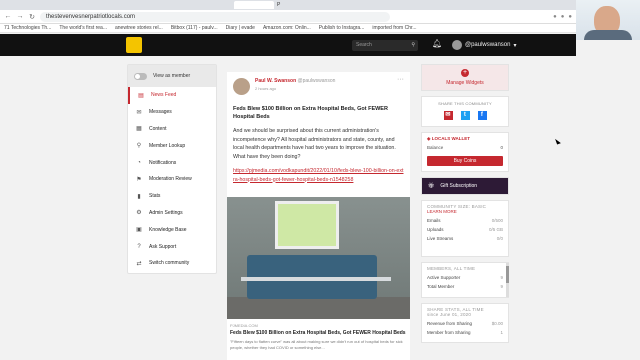  I want to click on content-icon: ▦, so click(139, 129).